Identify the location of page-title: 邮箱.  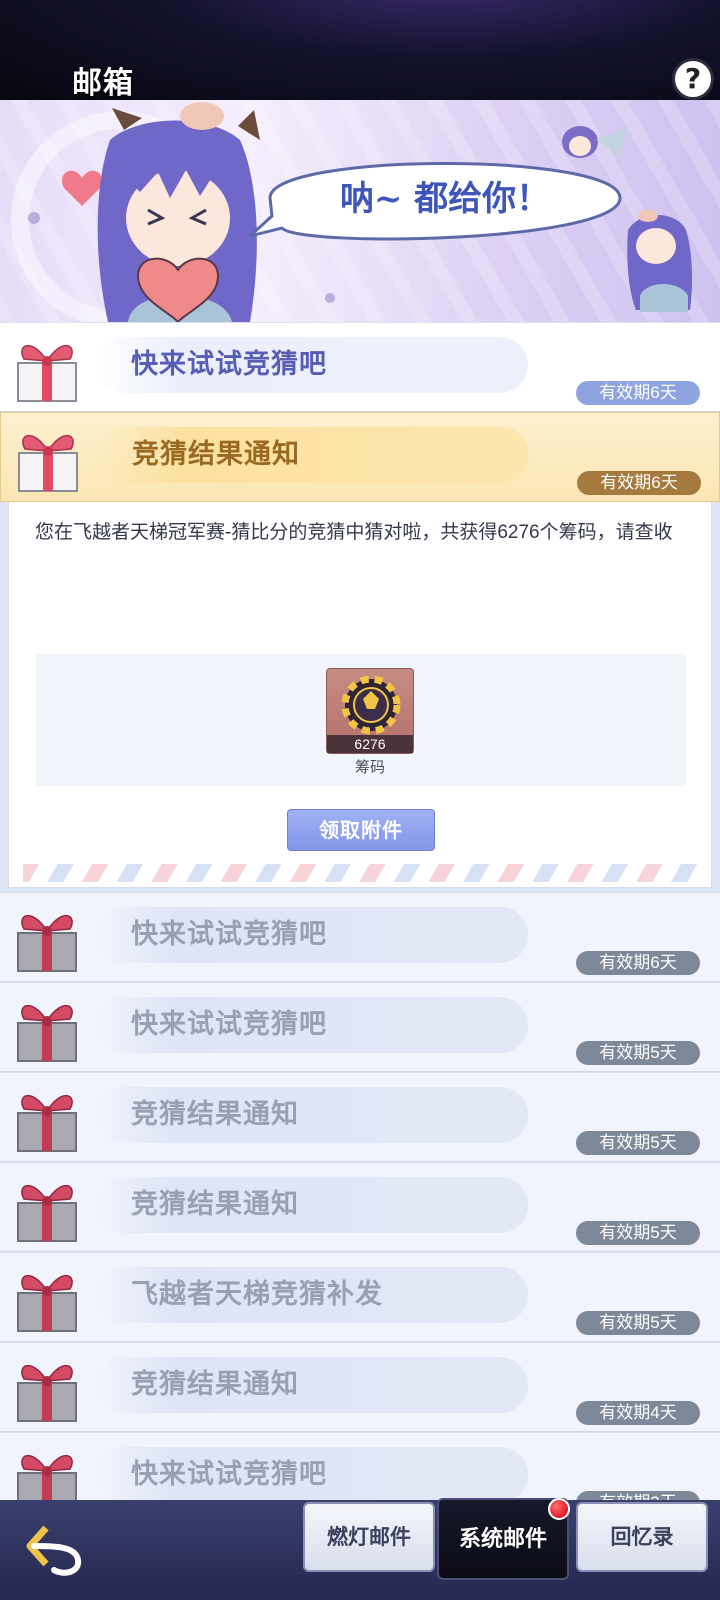
(103, 83).